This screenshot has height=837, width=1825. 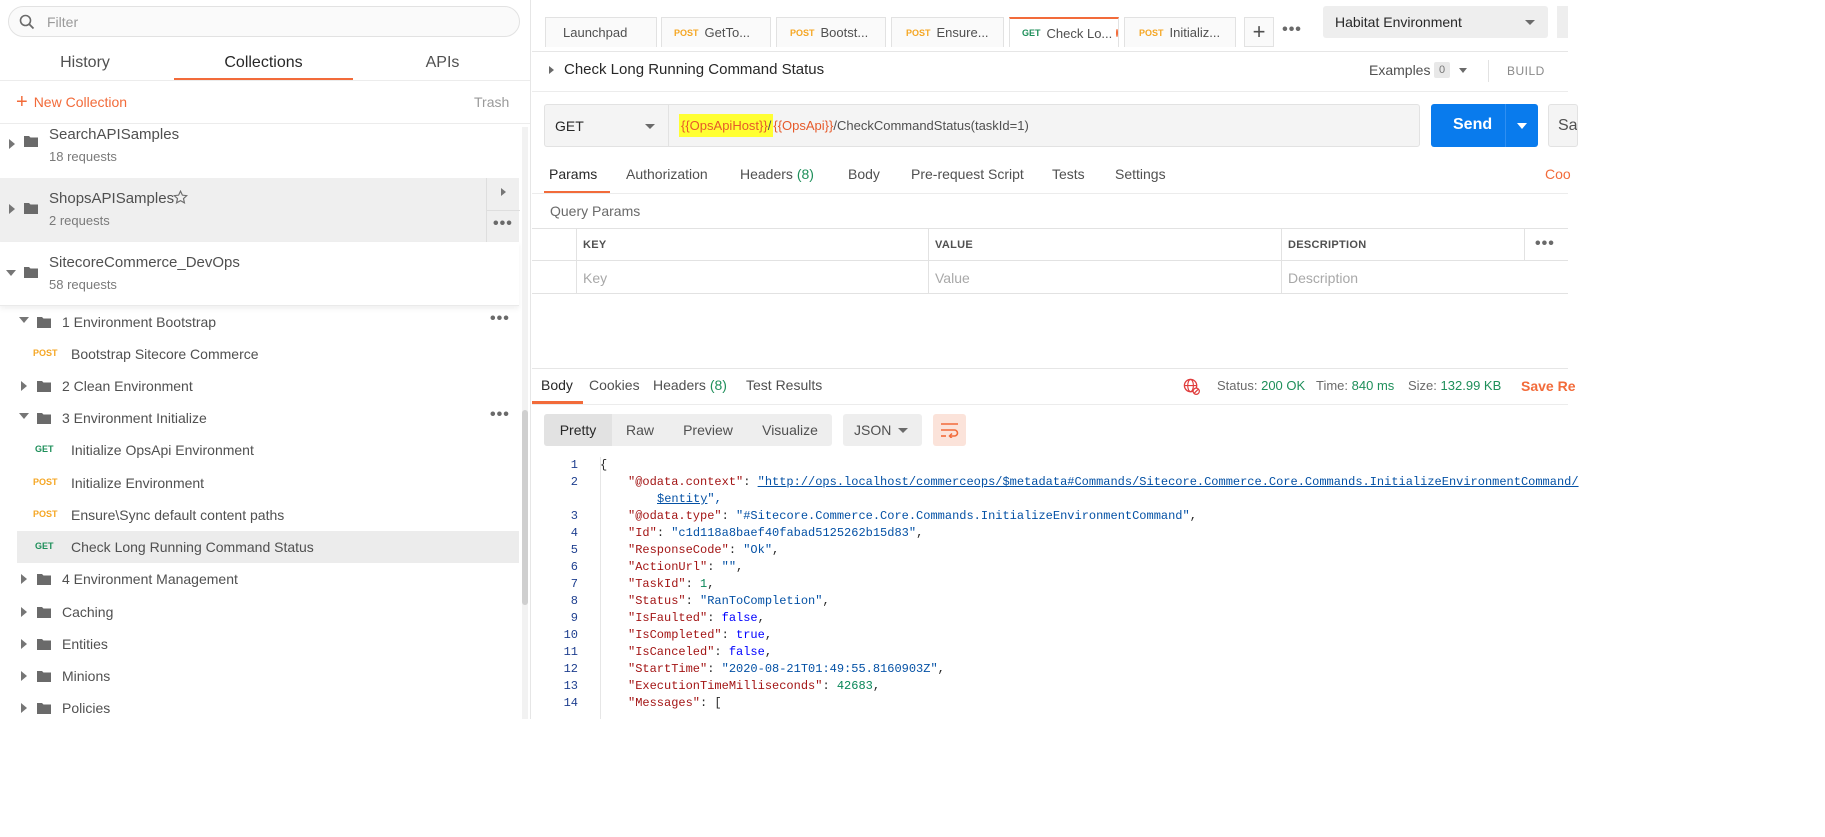 I want to click on request-check-long-running-status: GET Check Long Running Command Status, so click(x=268, y=547).